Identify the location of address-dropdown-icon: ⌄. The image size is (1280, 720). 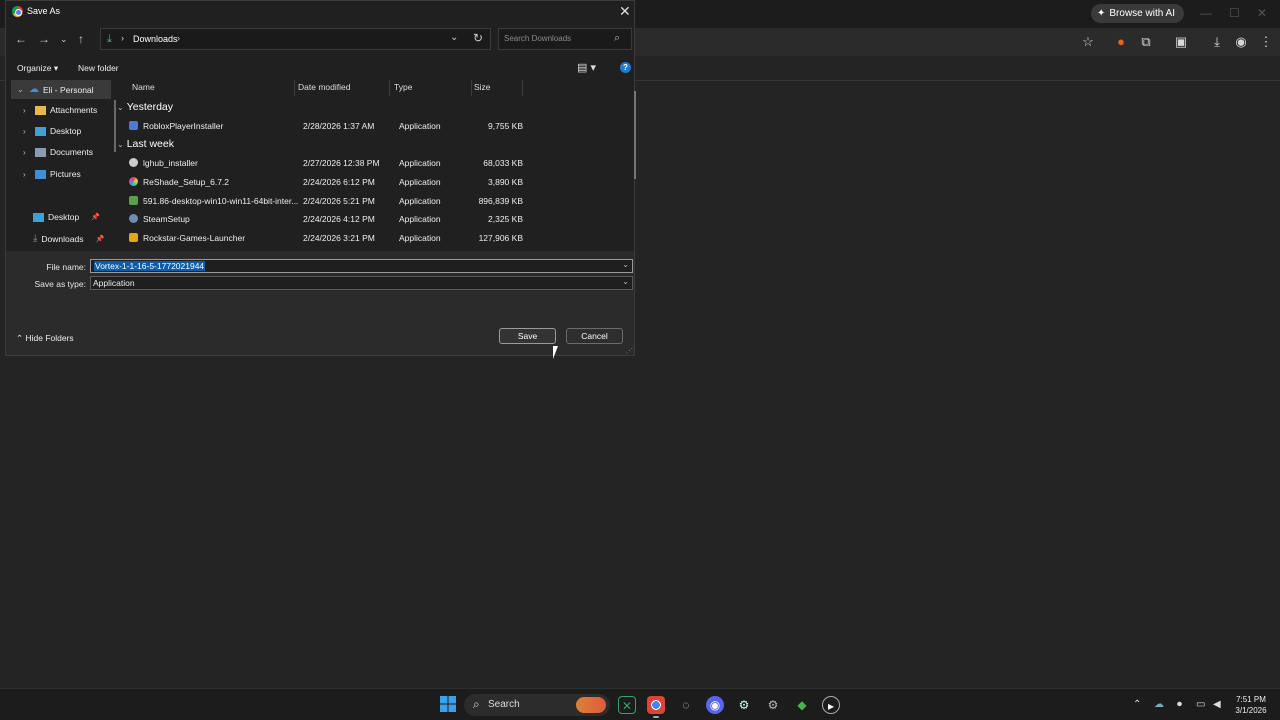
(454, 37).